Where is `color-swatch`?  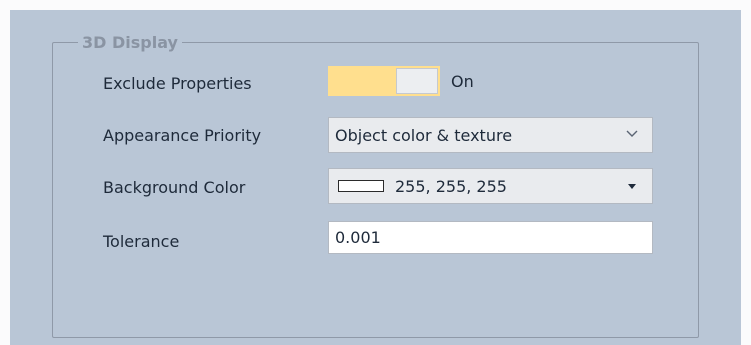
color-swatch is located at coordinates (361, 186).